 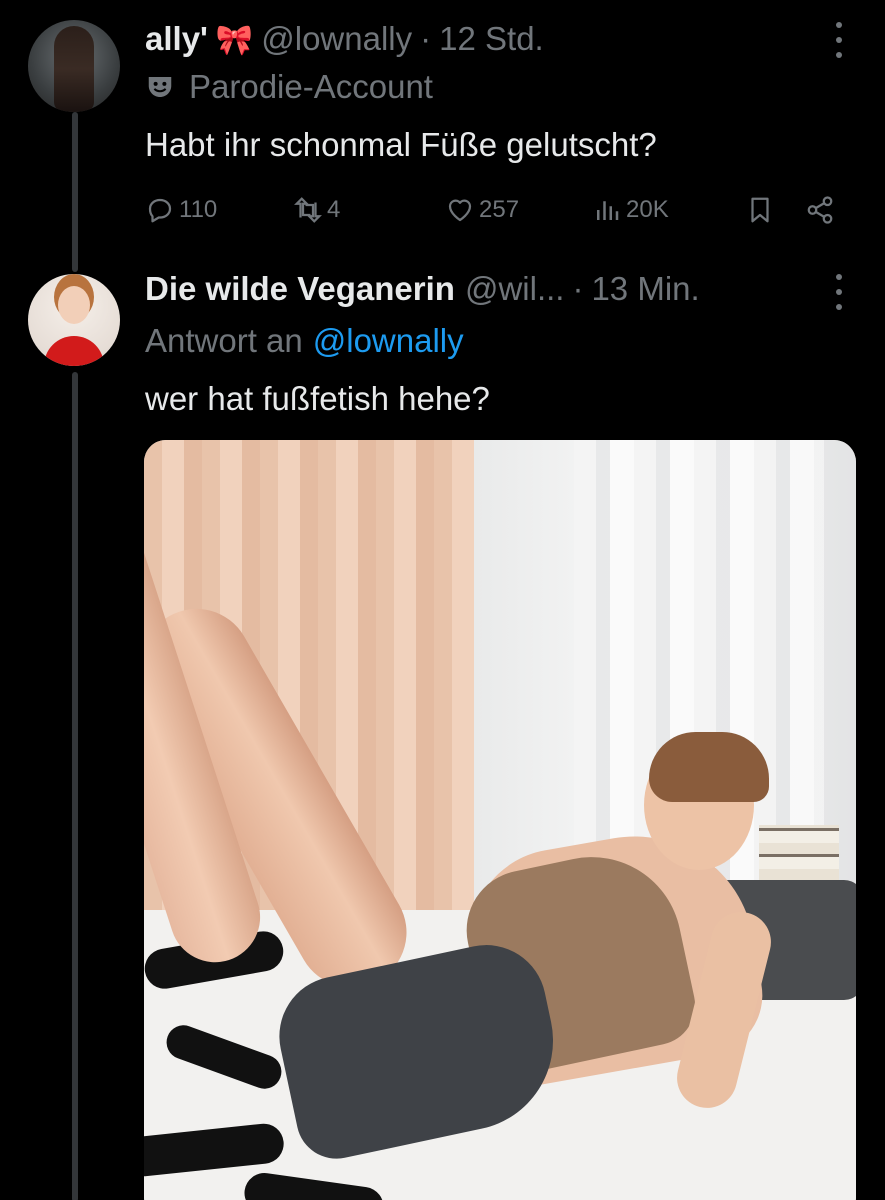 I want to click on reply-button: 110, so click(x=181, y=210).